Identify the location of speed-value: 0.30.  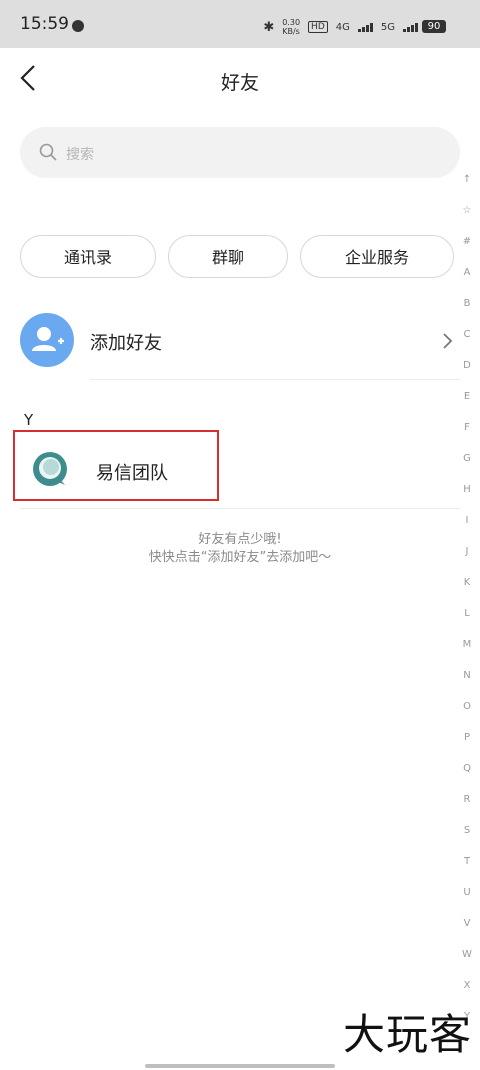
(291, 22).